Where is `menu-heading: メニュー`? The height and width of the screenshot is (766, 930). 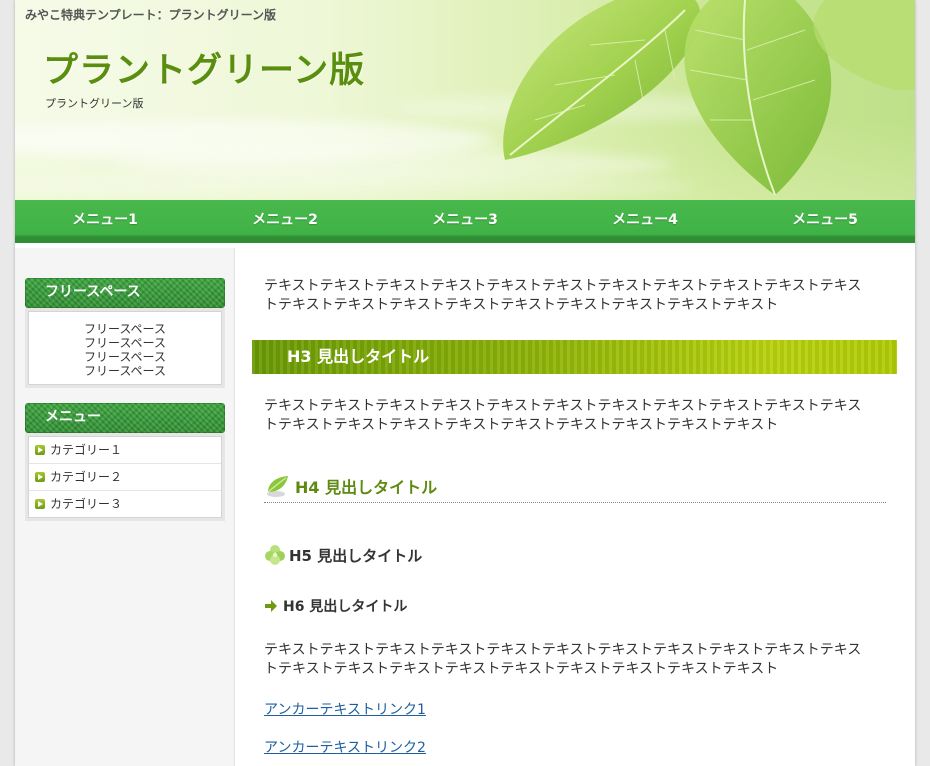 menu-heading: メニュー is located at coordinates (125, 418).